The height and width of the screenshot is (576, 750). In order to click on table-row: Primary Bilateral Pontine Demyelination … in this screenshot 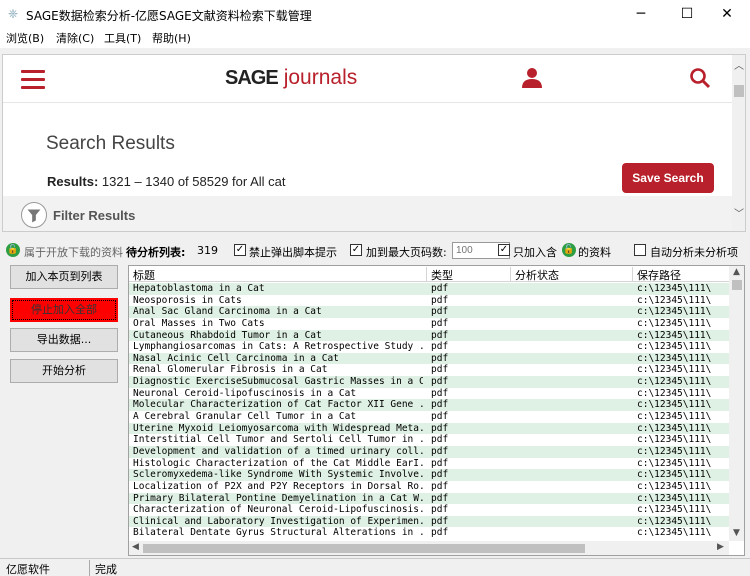, I will do `click(429, 498)`.